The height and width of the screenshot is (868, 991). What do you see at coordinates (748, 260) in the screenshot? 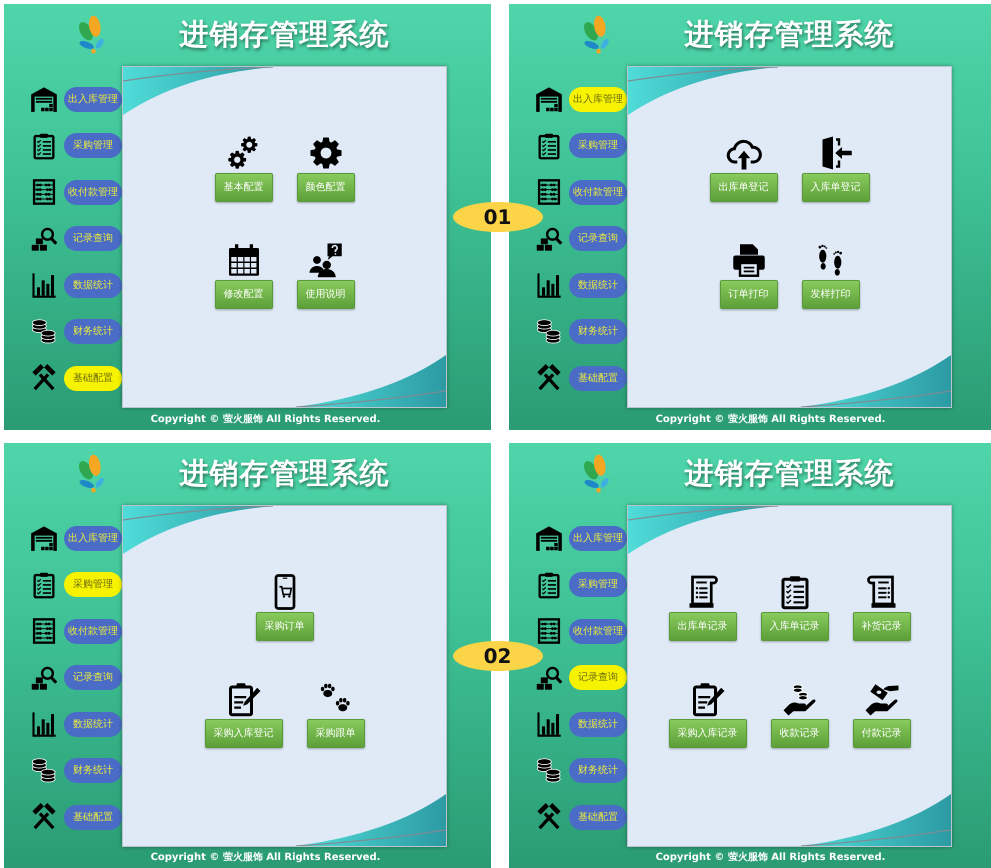
I see `printer-icon` at bounding box center [748, 260].